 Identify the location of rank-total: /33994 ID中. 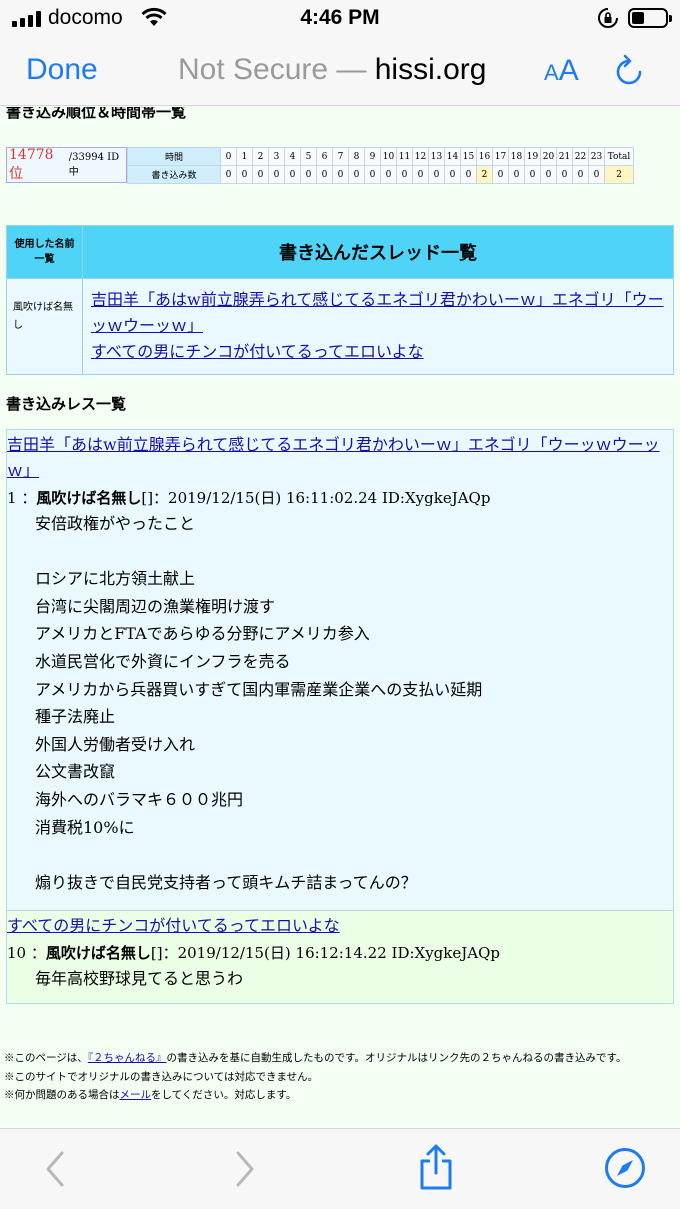
(94, 165).